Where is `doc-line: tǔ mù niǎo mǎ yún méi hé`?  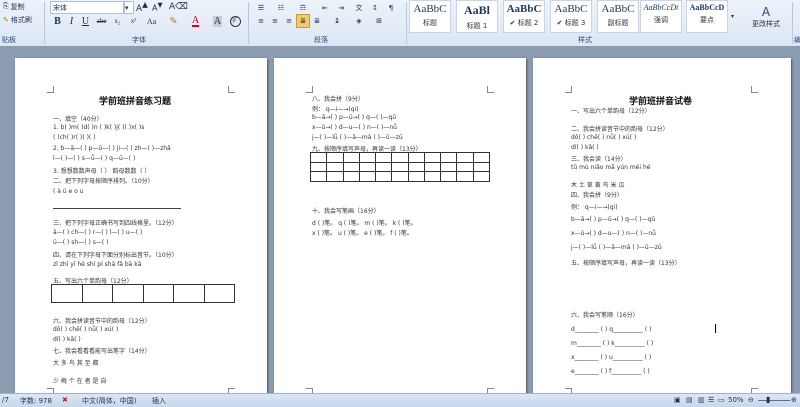 doc-line: tǔ mù niǎo mǎ yún méi hé is located at coordinates (611, 167).